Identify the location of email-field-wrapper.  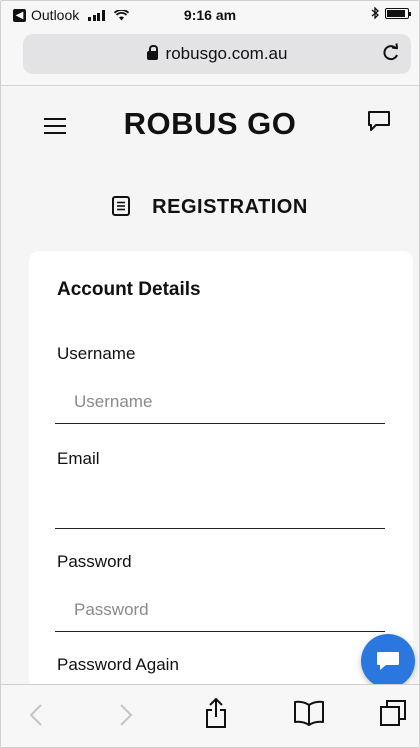
(230, 507).